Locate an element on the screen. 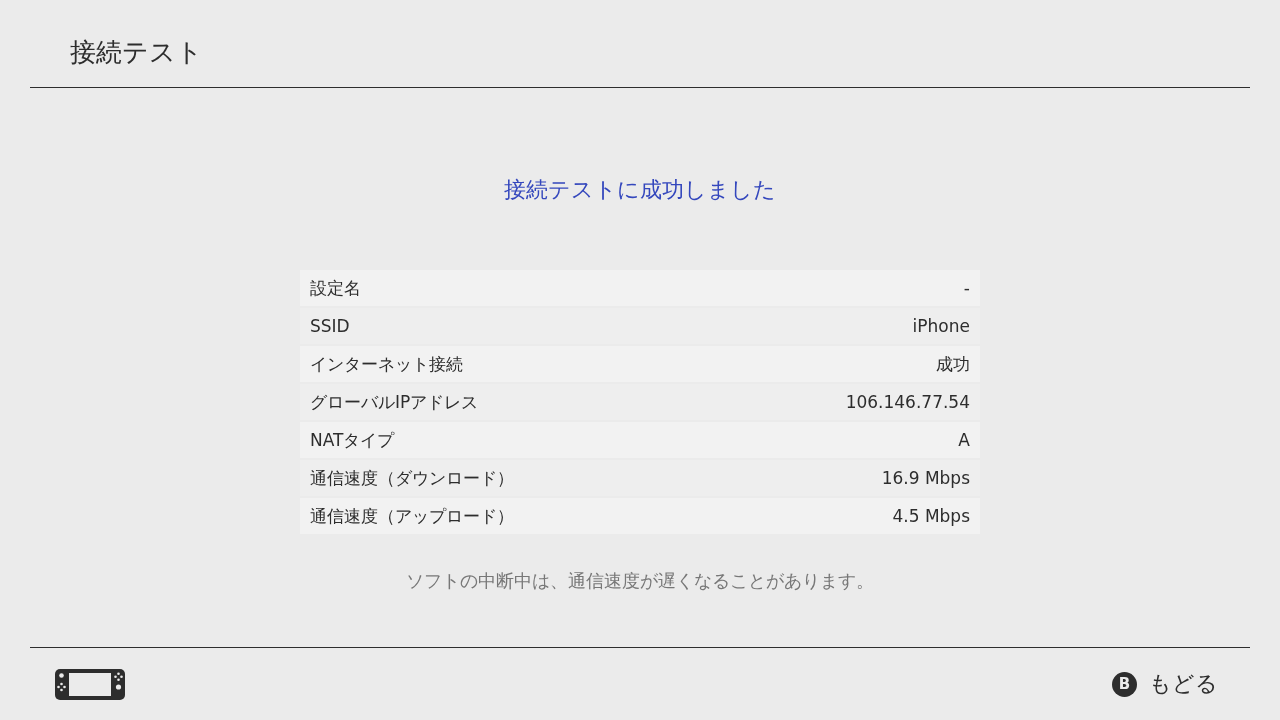 The width and height of the screenshot is (1280, 720). info-value: 16.9 Mbps is located at coordinates (925, 478).